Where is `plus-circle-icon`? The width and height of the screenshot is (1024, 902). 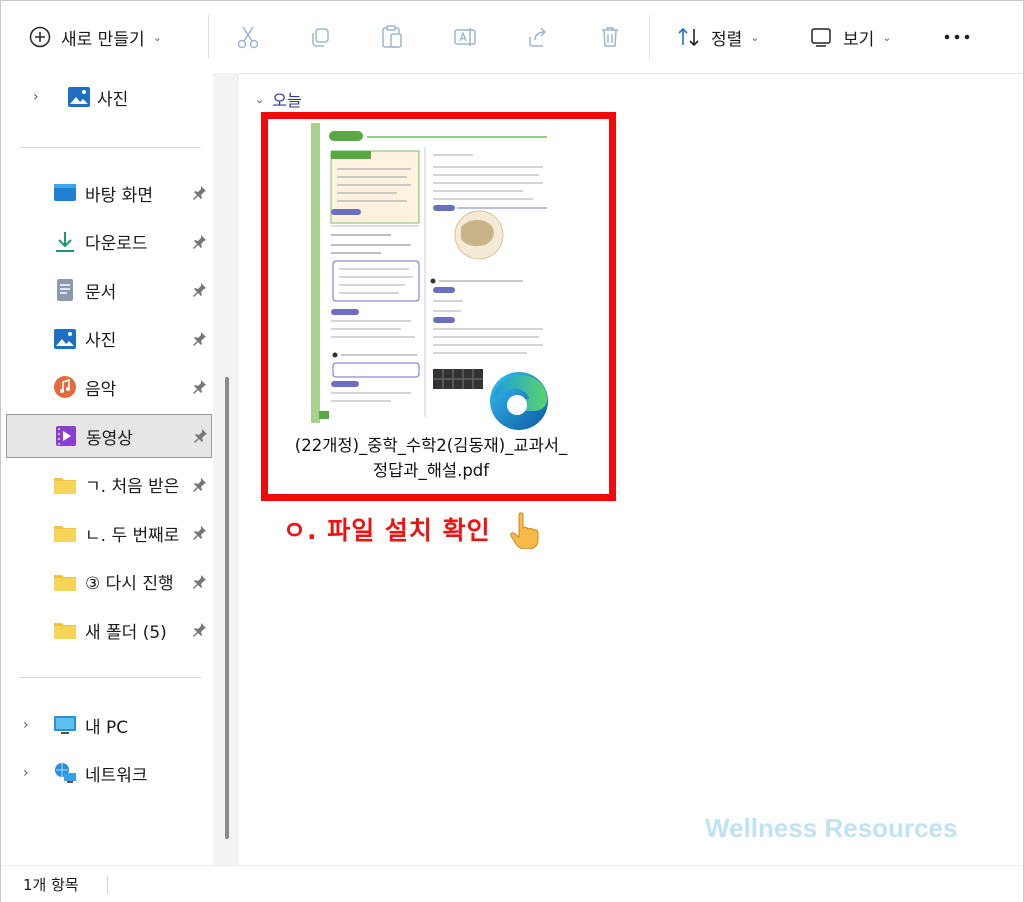 plus-circle-icon is located at coordinates (40, 37).